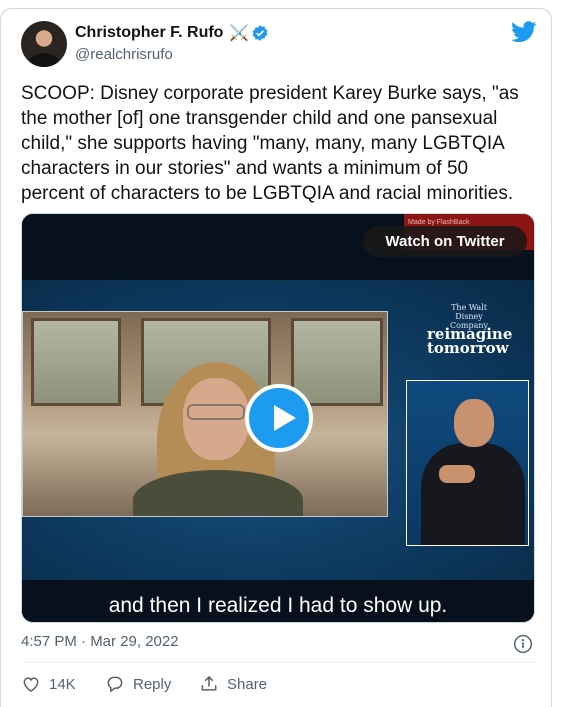 The height and width of the screenshot is (707, 566). What do you see at coordinates (260, 33) in the screenshot?
I see `verified-badge-icon` at bounding box center [260, 33].